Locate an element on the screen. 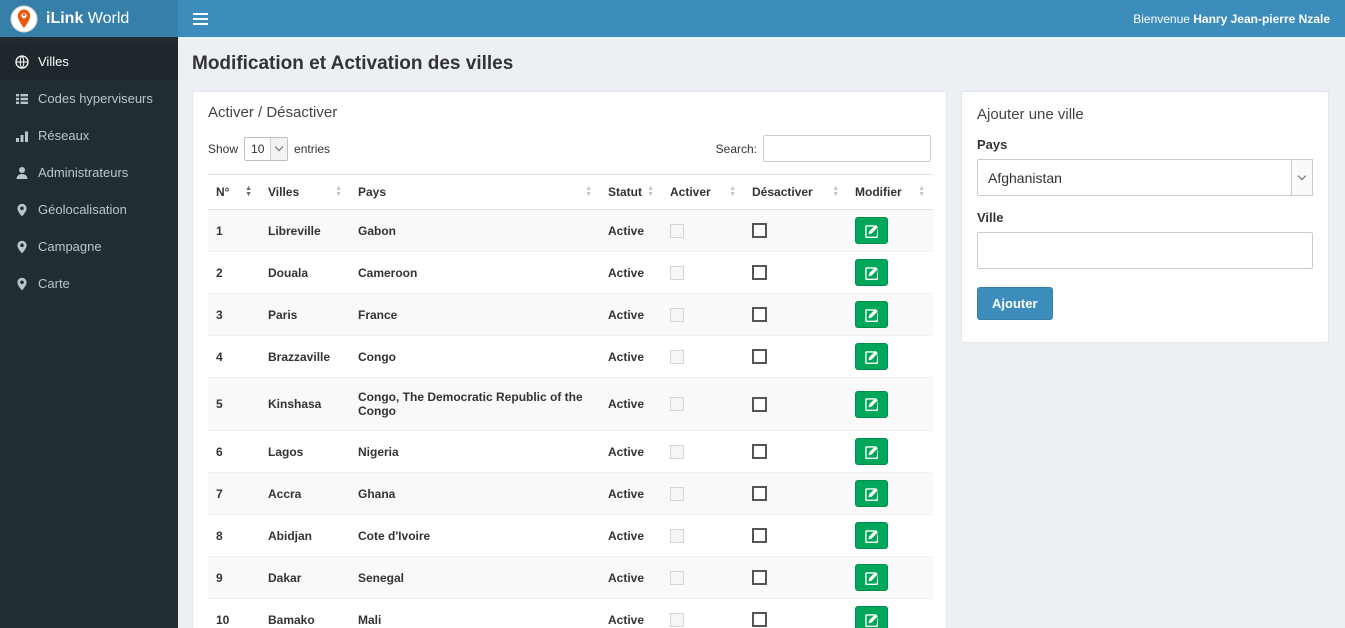  column-header-desactiver: Désactiver ▲ ▼ is located at coordinates (795, 192).